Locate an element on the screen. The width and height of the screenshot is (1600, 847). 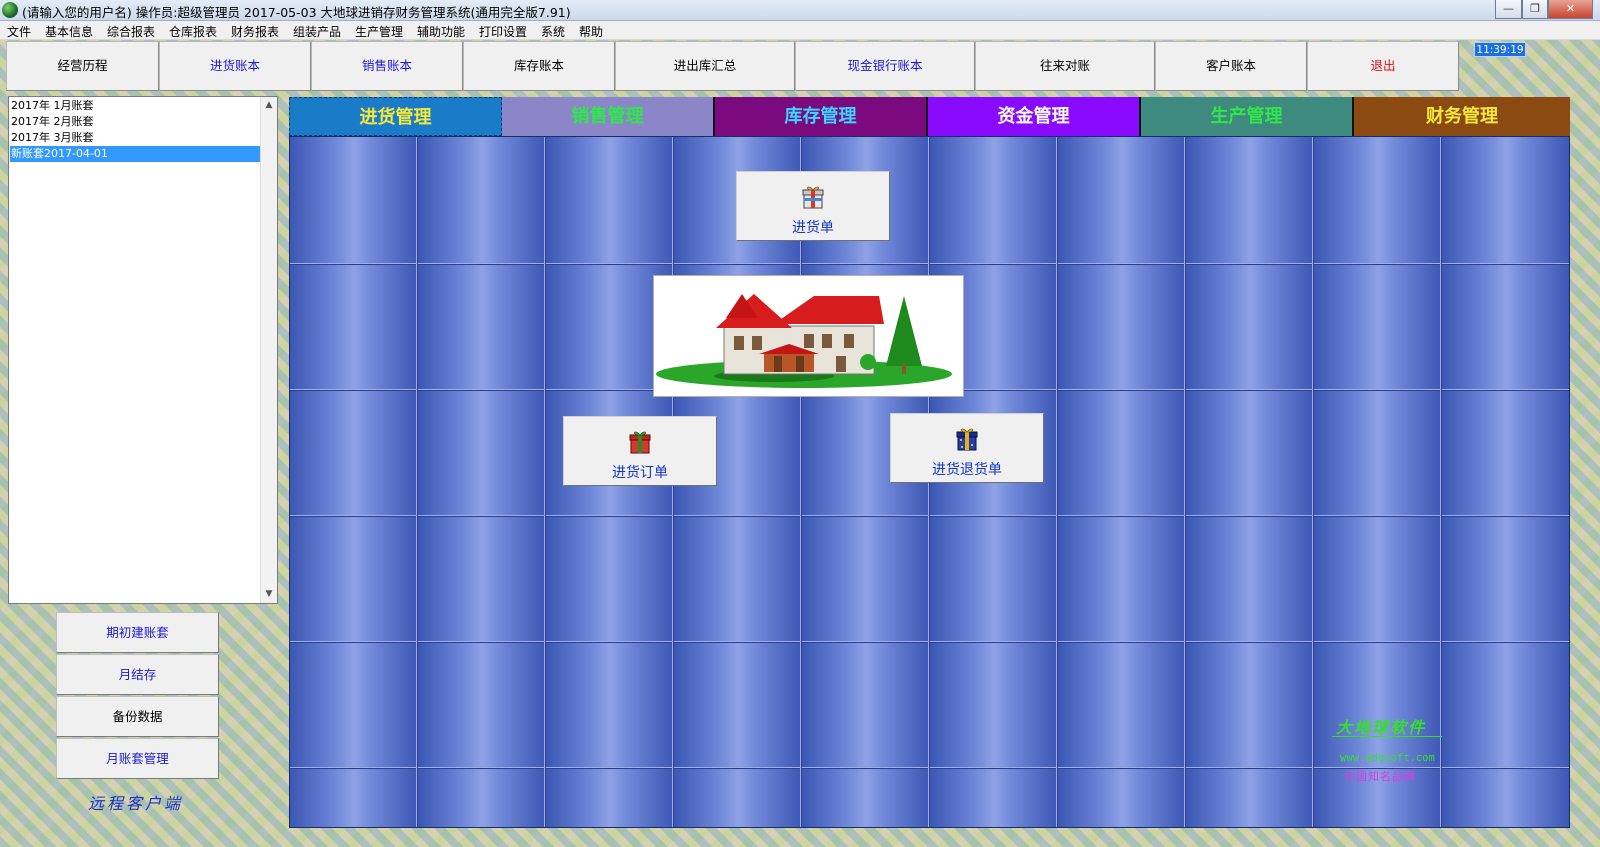
menu-help: 帮助 is located at coordinates (591, 31).